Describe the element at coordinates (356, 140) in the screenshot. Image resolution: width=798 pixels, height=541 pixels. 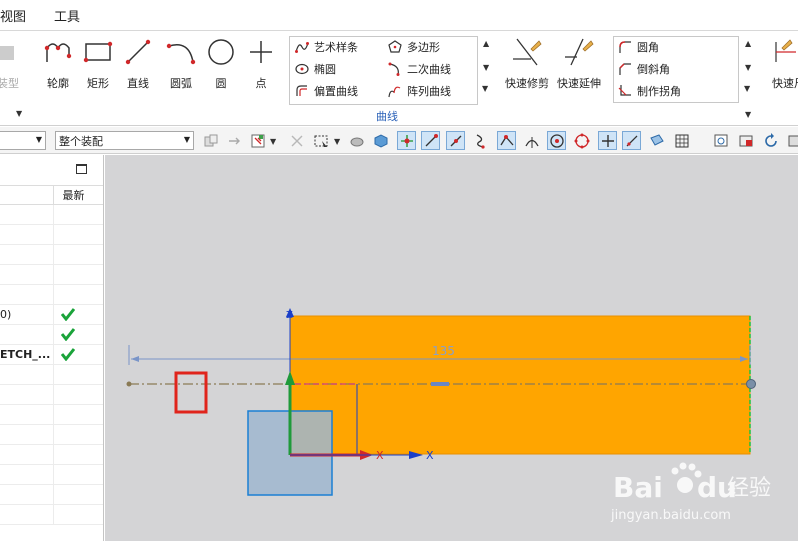
I see `select-body-icon` at that location.